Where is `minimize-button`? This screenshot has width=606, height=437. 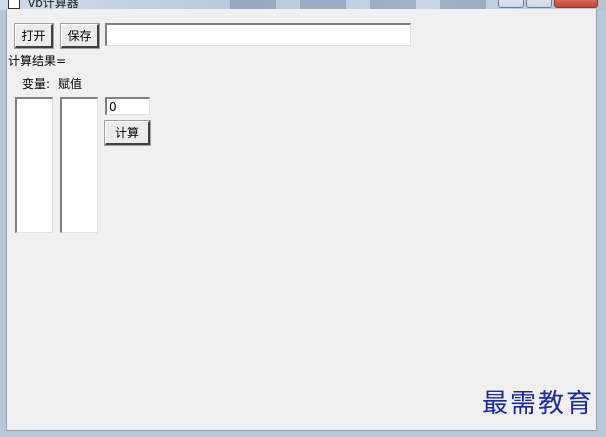 minimize-button is located at coordinates (511, 4).